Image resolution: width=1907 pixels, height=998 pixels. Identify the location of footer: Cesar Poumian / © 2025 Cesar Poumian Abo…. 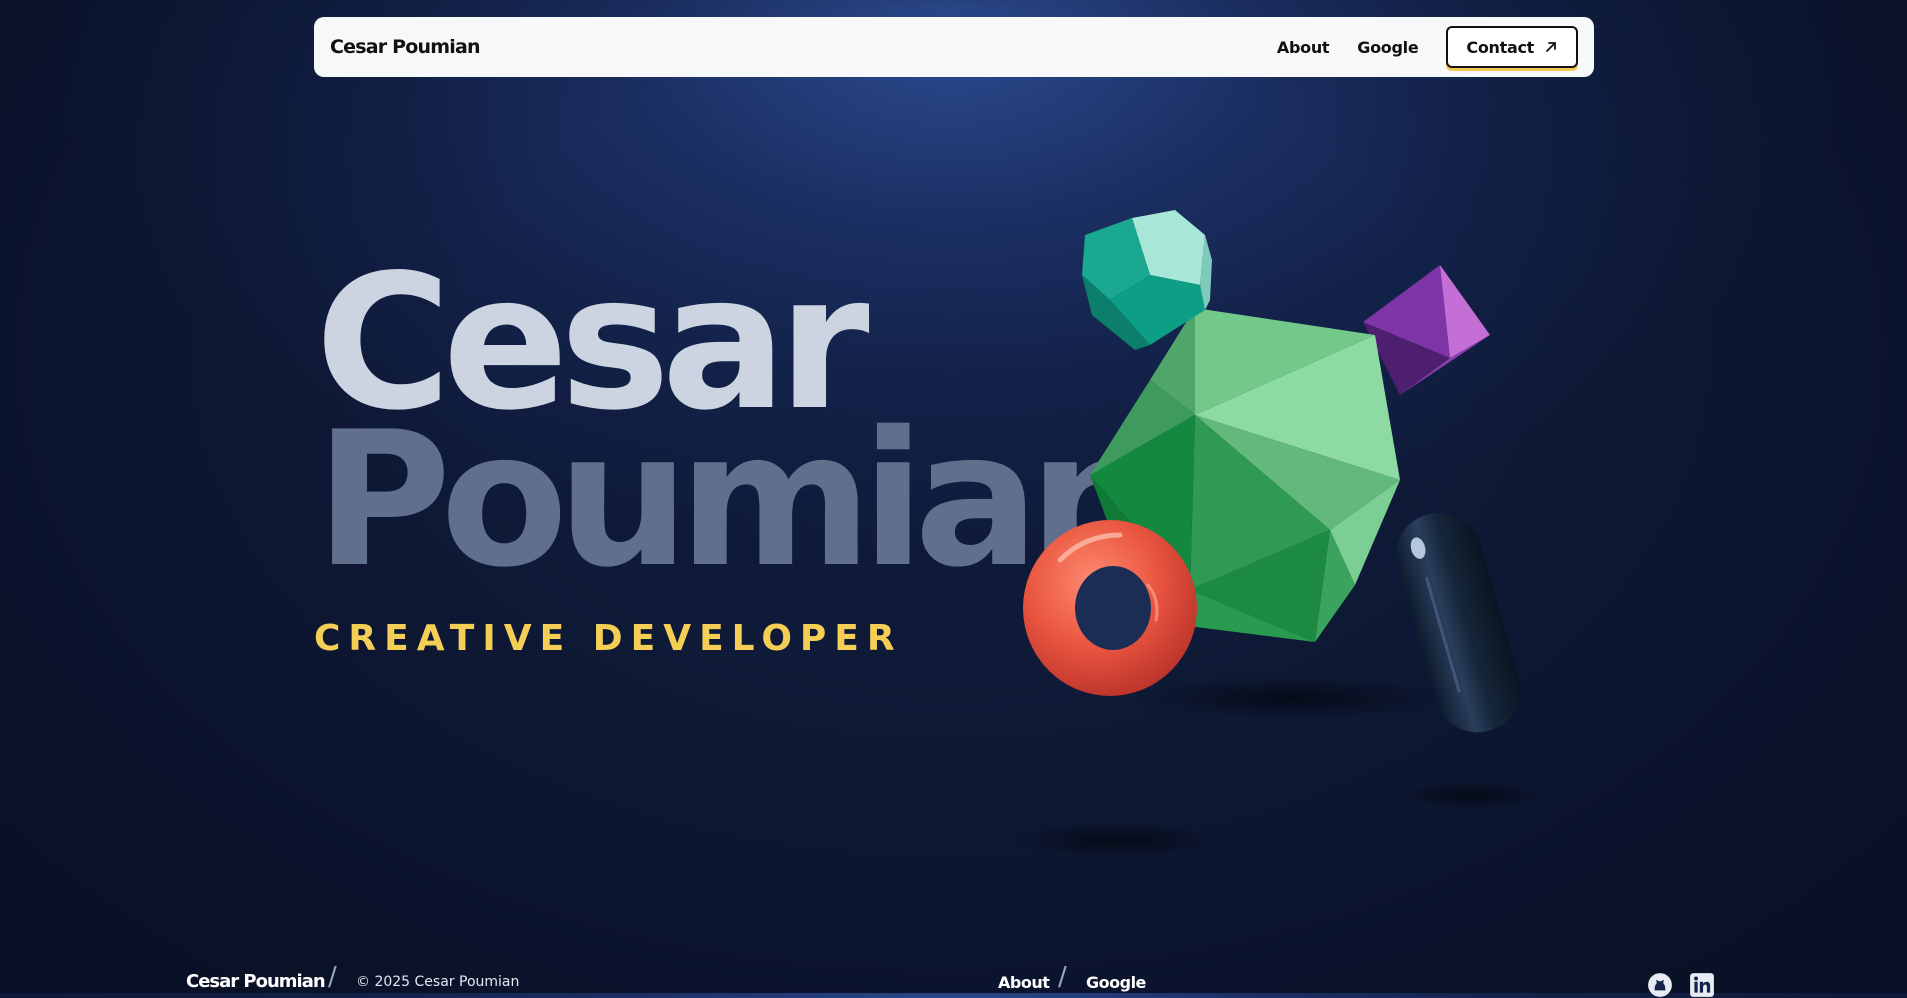
(953, 979).